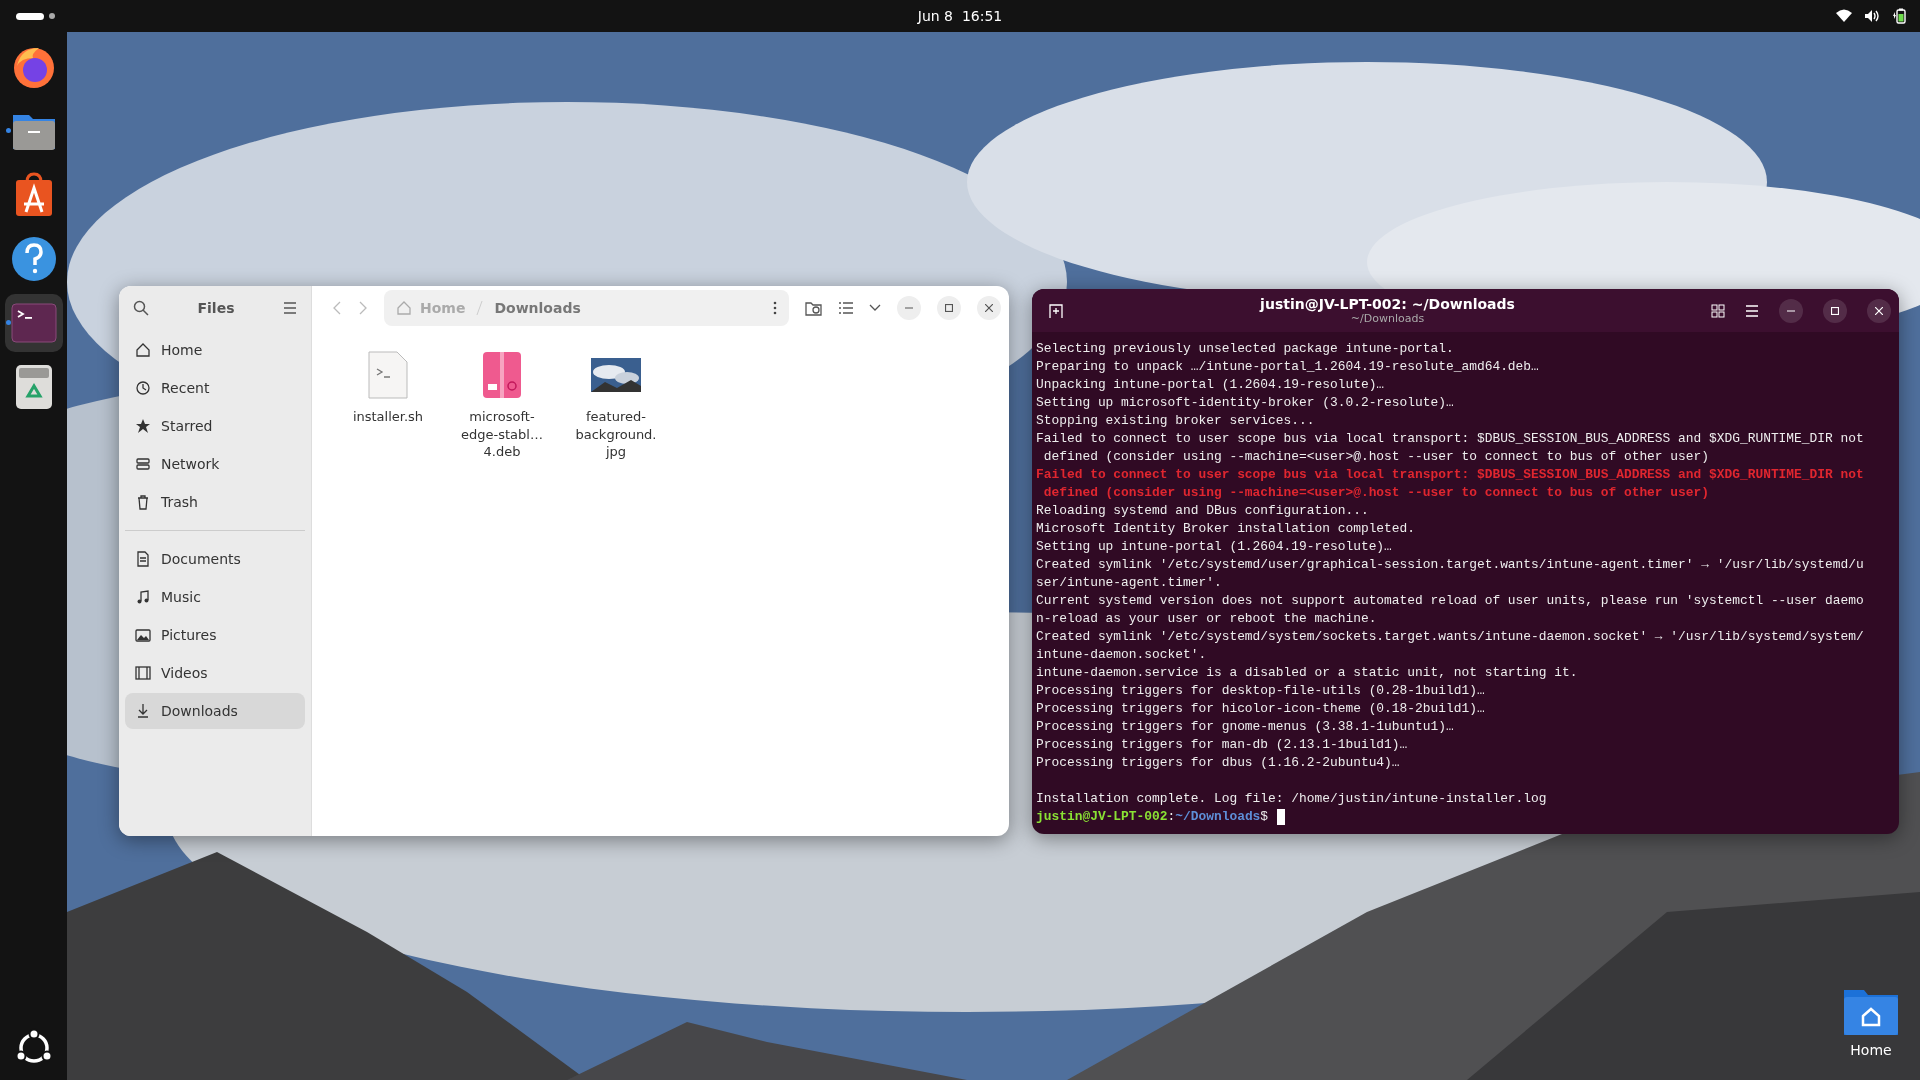 This screenshot has height=1080, width=1920. What do you see at coordinates (1844, 16) in the screenshot?
I see `wifi-icon` at bounding box center [1844, 16].